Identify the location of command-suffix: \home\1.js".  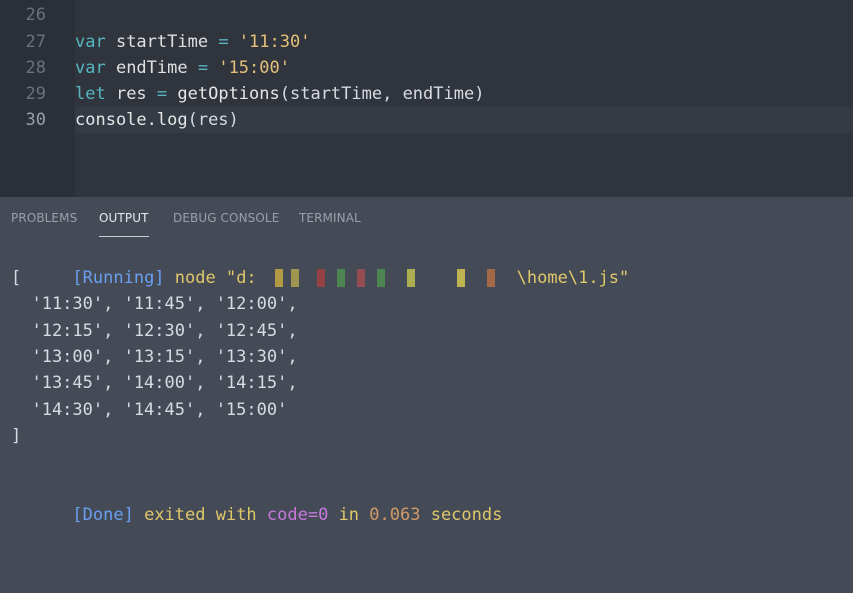
(573, 278).